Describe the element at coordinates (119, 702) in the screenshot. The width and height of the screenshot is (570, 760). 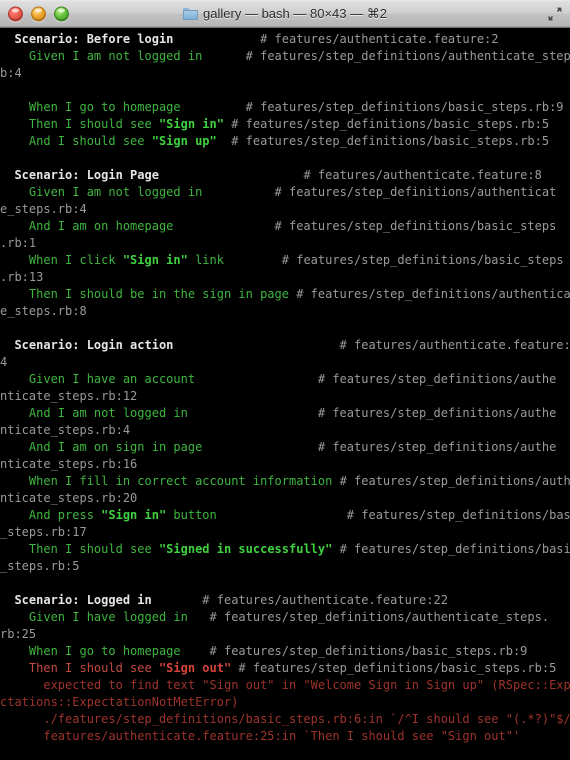
I see `terminal-text-span: ctations::ExpectationNotMetError)` at that location.